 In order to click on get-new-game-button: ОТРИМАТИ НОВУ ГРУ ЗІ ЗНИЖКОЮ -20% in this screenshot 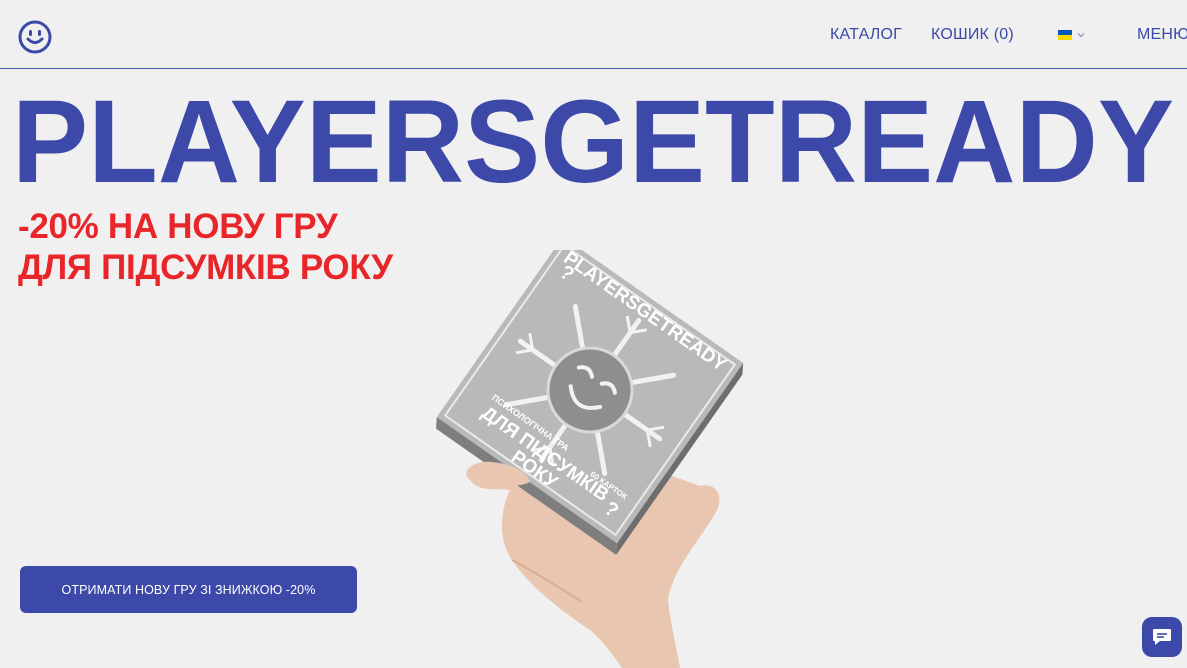, I will do `click(188, 589)`.